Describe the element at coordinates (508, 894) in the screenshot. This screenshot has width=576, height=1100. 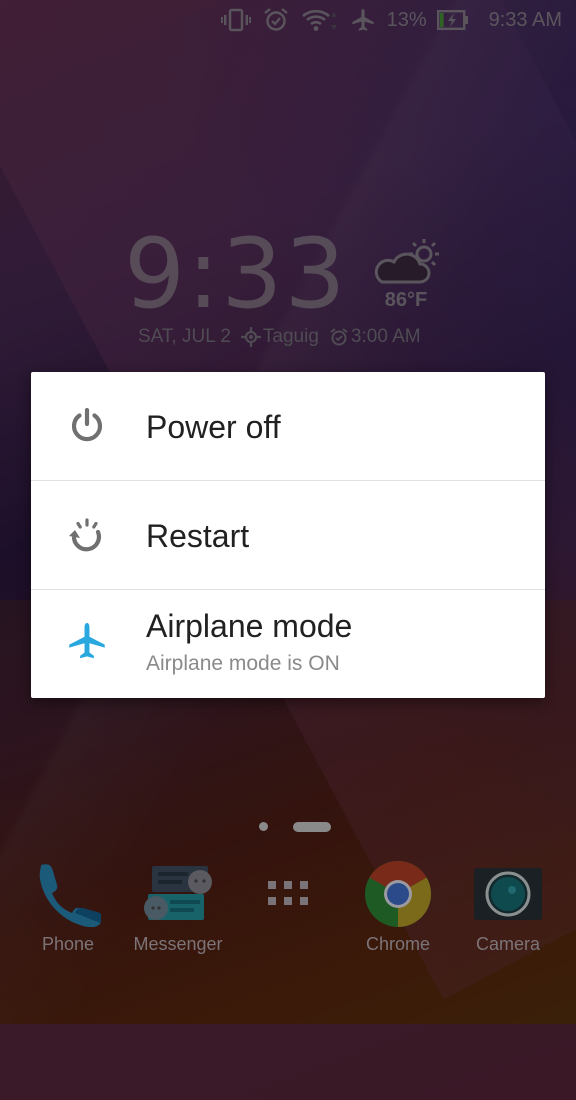
I see `camera-icon` at that location.